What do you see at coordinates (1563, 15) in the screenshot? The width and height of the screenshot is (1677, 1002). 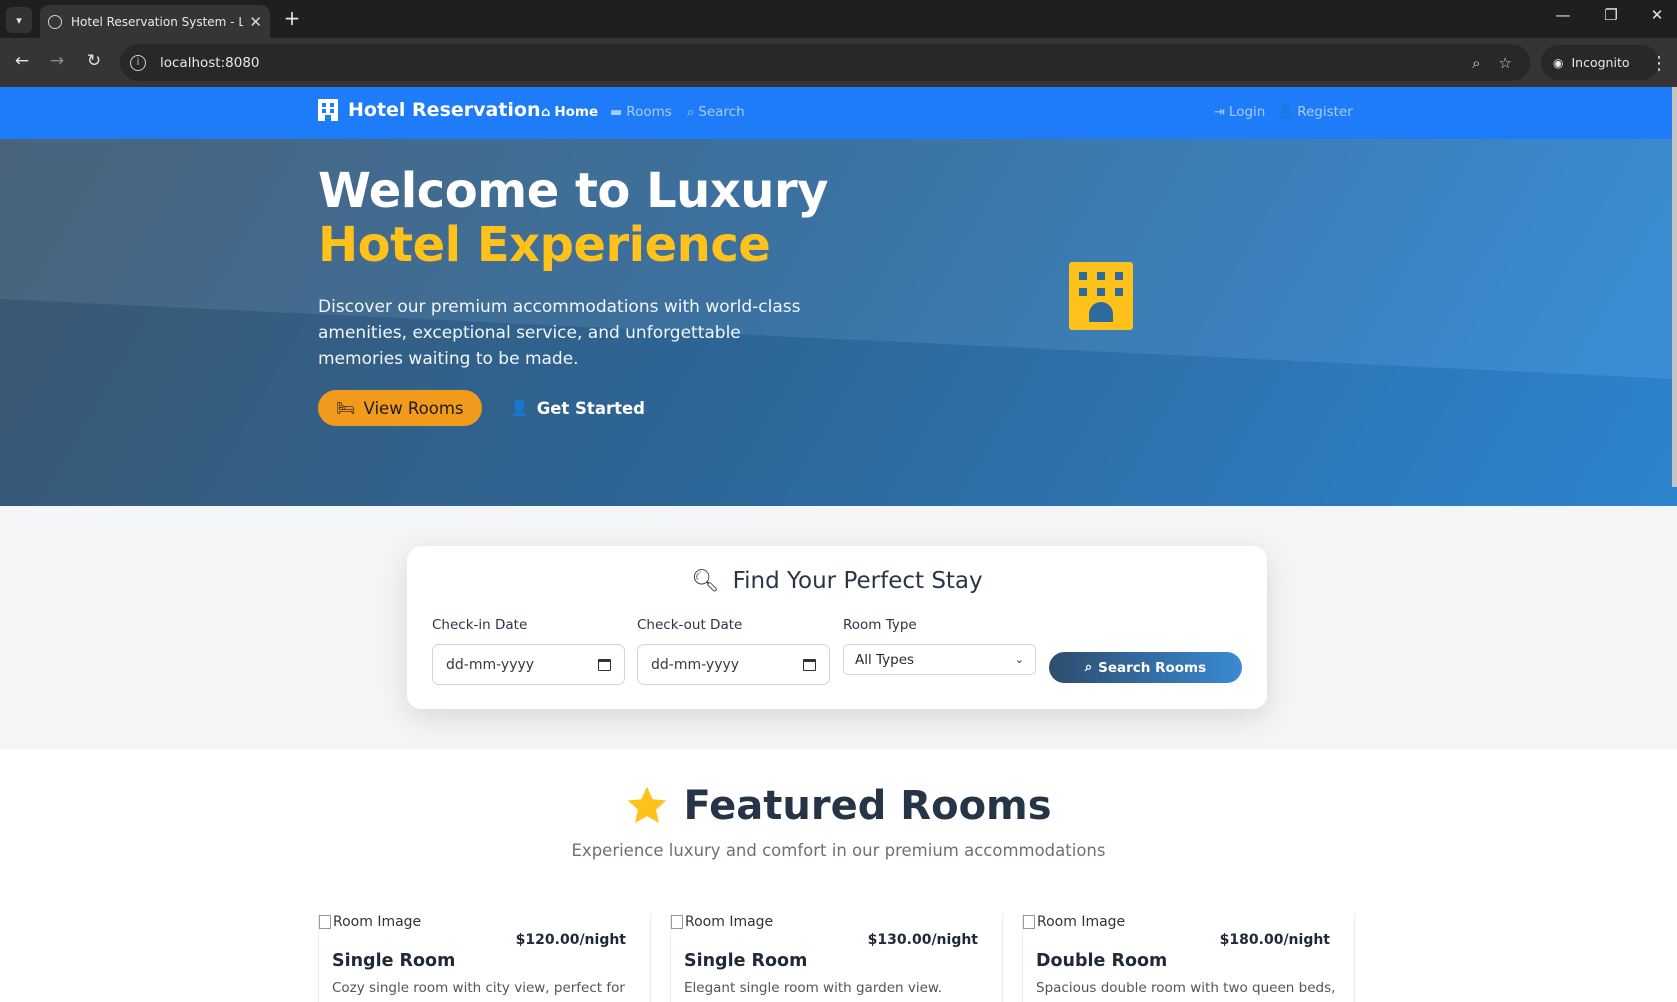 I see `minimize-icon: —` at bounding box center [1563, 15].